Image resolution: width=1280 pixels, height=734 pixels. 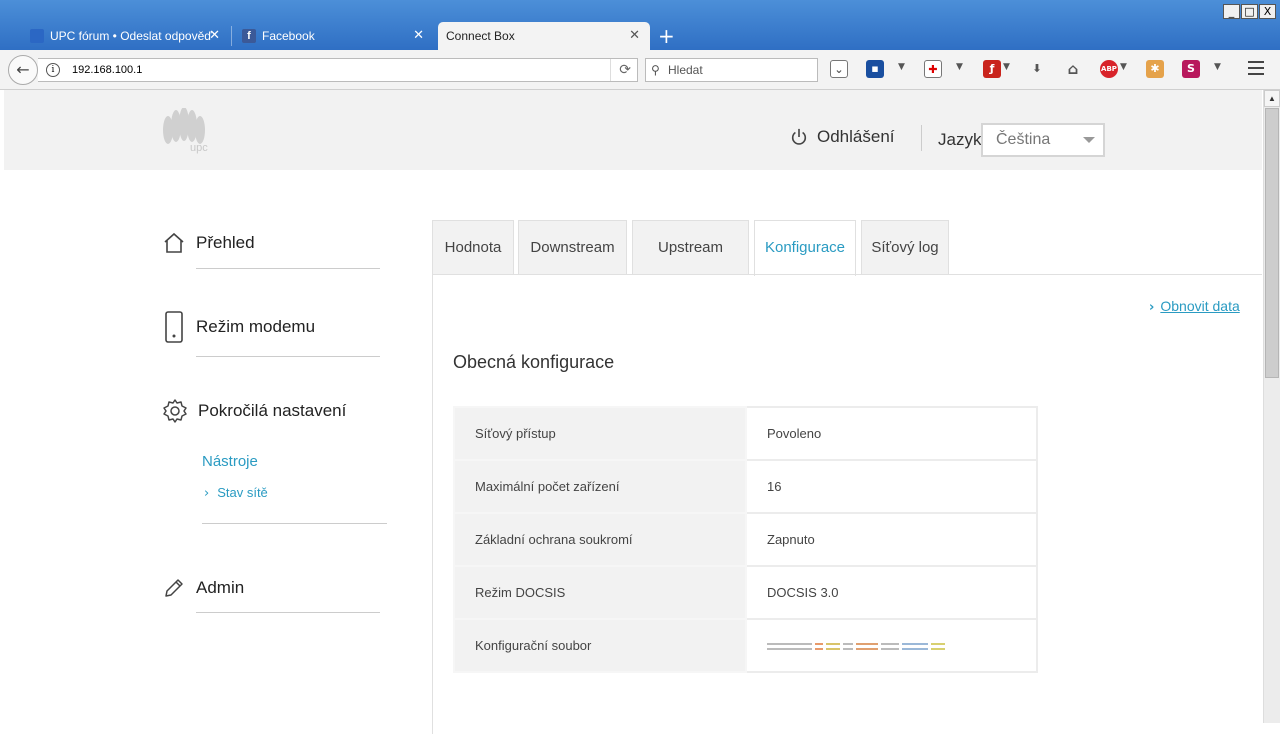 What do you see at coordinates (600, 645) in the screenshot?
I see `config-key: Konfigurační soubor` at bounding box center [600, 645].